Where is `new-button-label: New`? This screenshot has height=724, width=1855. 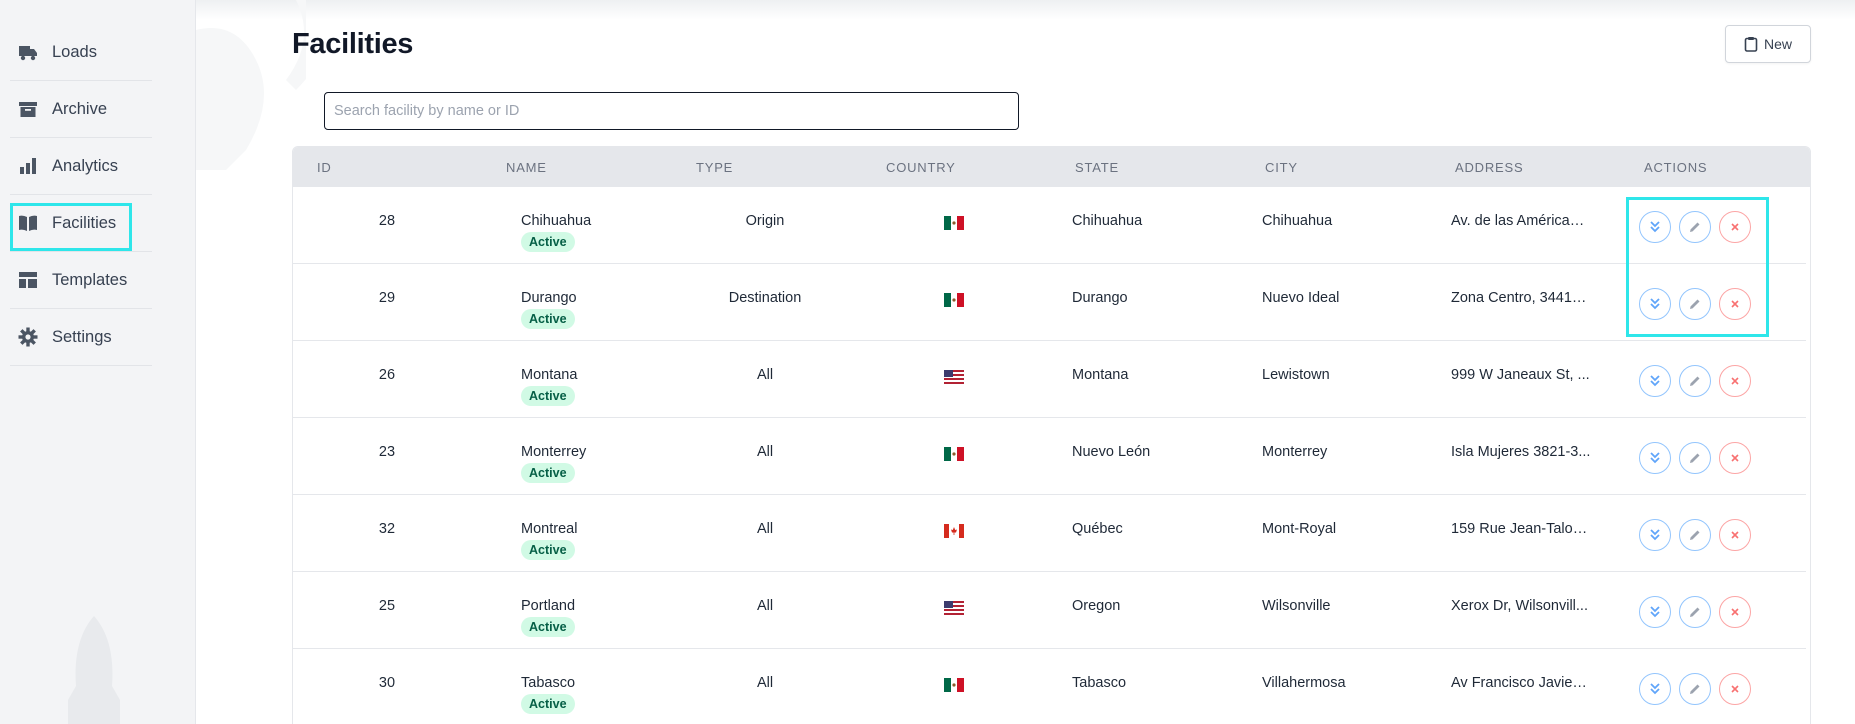
new-button-label: New is located at coordinates (1777, 44).